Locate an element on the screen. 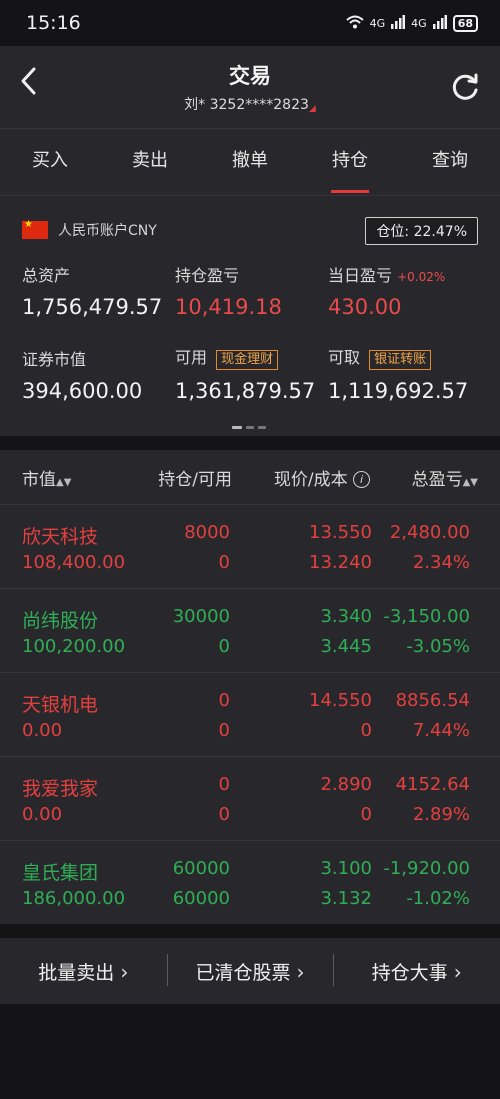 The image size is (500, 1099). account-header: 人民币账户CNY is located at coordinates (89, 229).